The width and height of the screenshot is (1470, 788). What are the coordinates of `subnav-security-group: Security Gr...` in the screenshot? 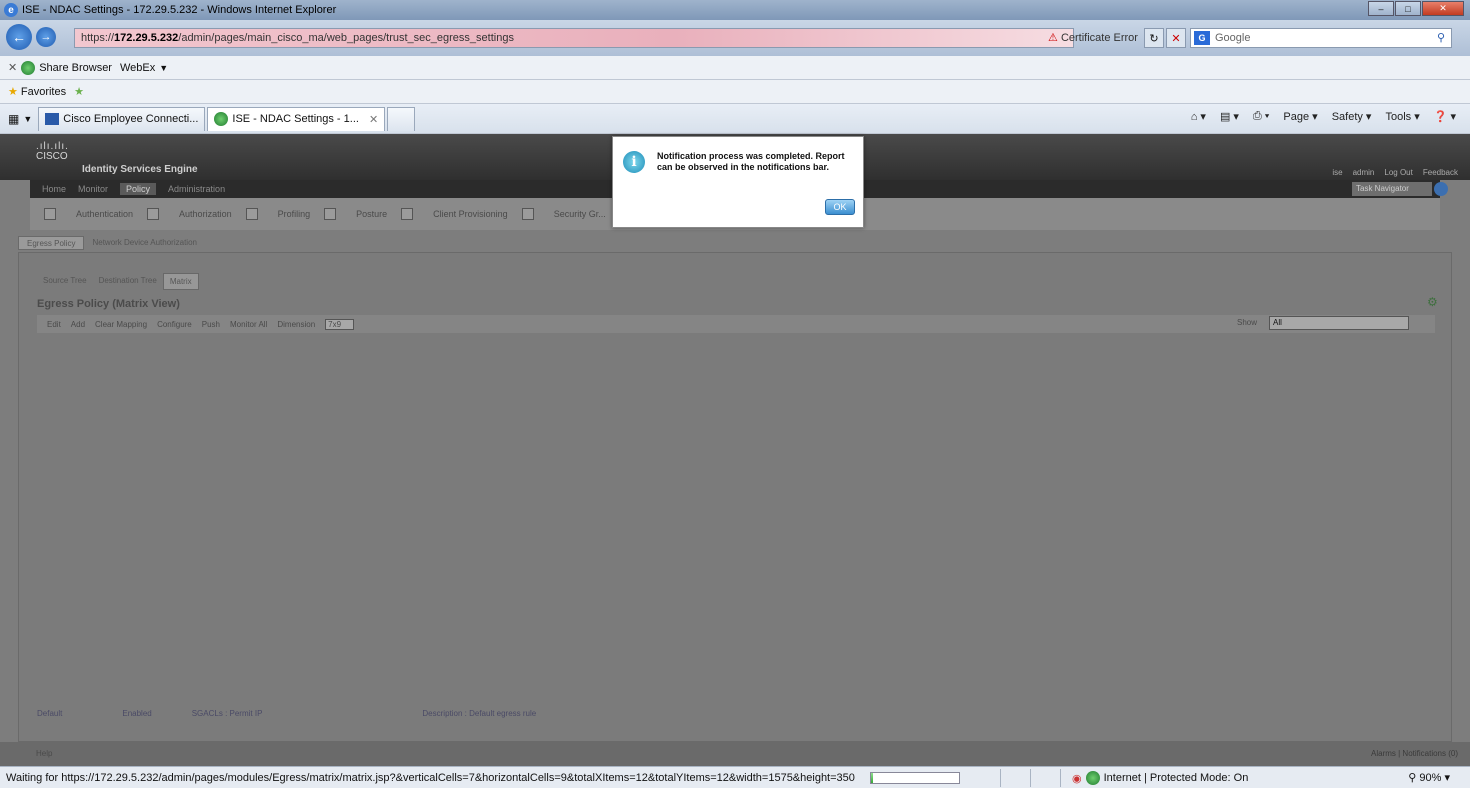 It's located at (563, 214).